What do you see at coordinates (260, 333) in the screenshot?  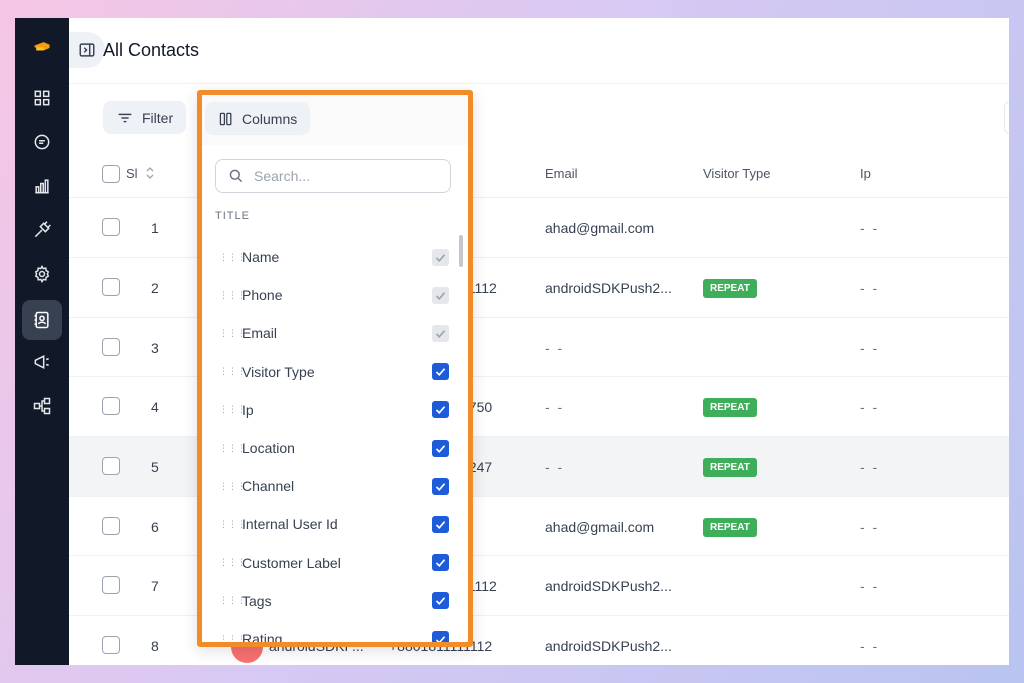 I see `column-option-label: Email` at bounding box center [260, 333].